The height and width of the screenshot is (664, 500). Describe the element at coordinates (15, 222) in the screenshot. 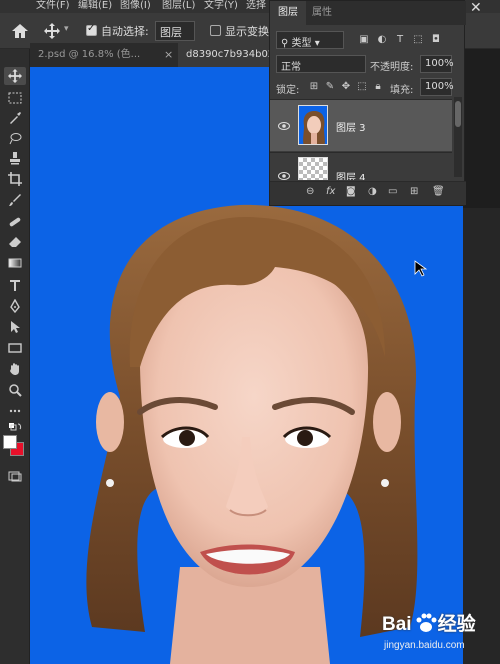

I see `healing-tool-icon` at that location.